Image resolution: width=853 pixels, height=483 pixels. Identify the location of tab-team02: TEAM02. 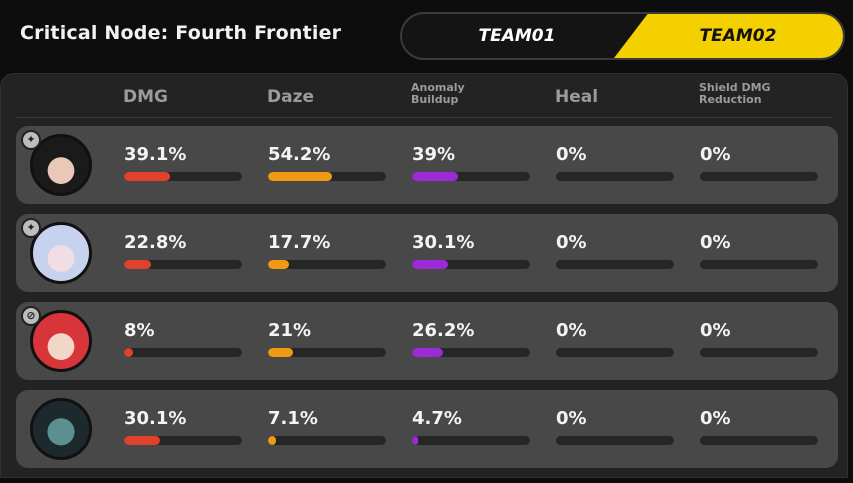
(728, 36).